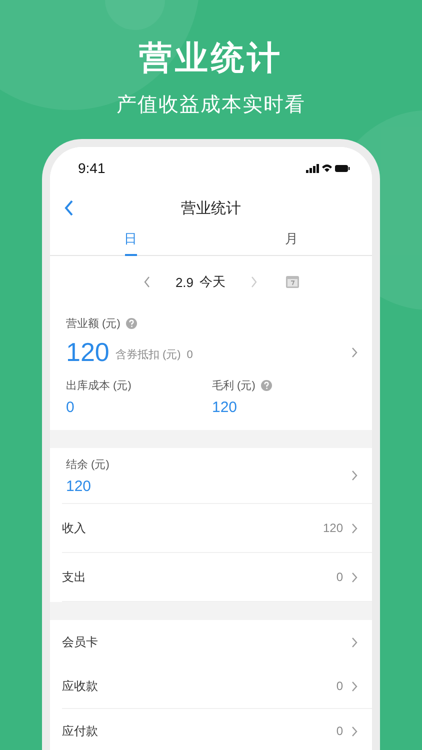 This screenshot has width=422, height=750. I want to click on page-title: 营业统计, so click(211, 208).